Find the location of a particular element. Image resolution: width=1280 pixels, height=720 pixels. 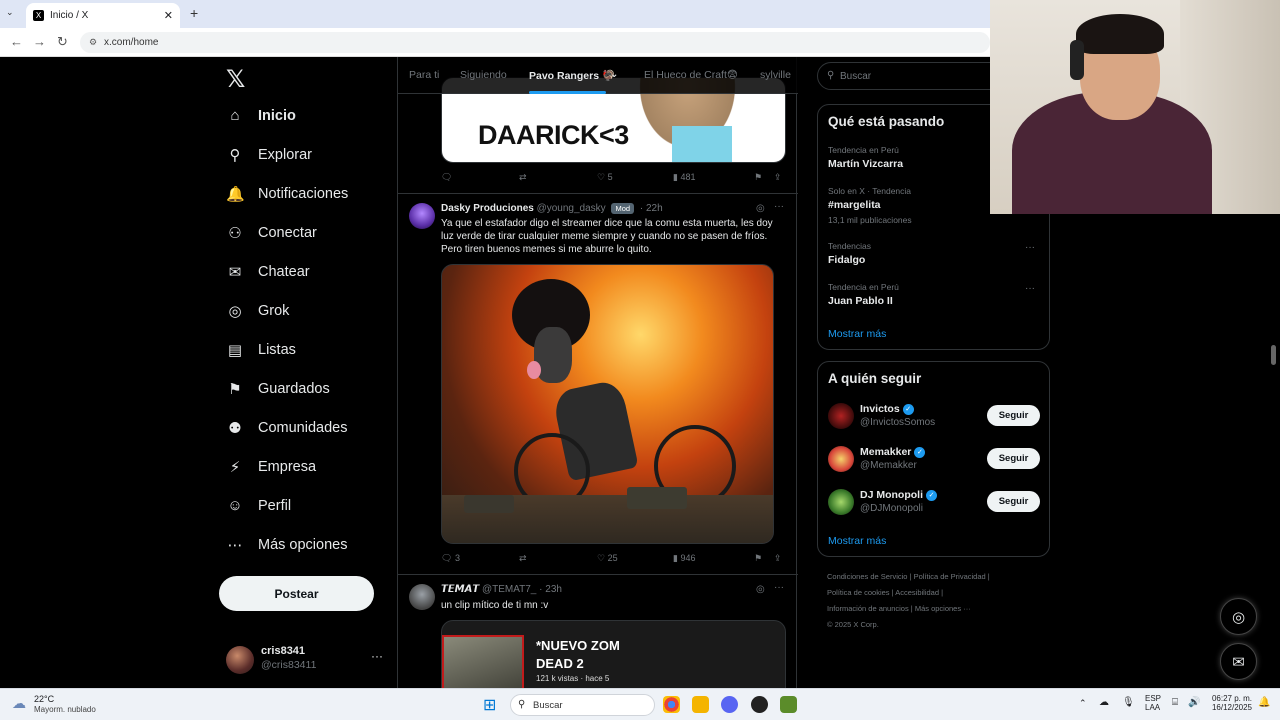

grok-floating-icon: ◎ is located at coordinates (1238, 616).